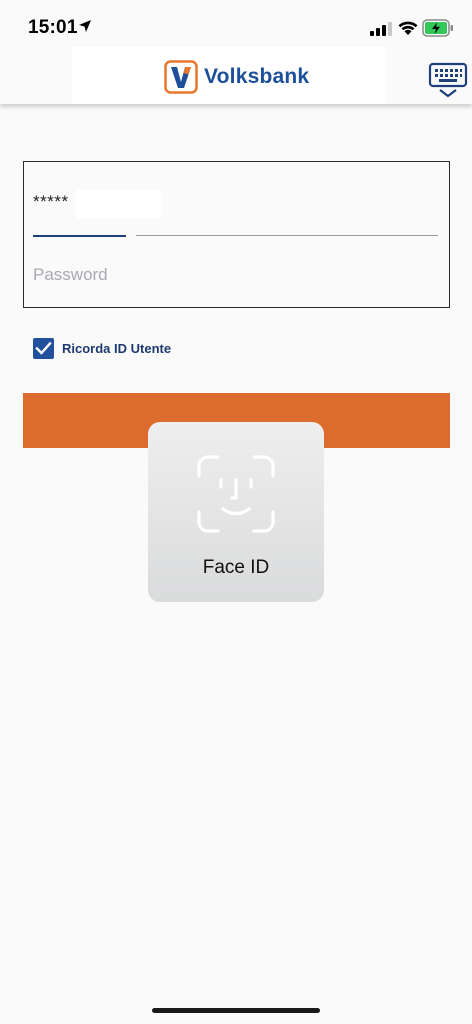 The image size is (472, 1024). Describe the element at coordinates (51, 202) in the screenshot. I see `userid-field: *****` at that location.